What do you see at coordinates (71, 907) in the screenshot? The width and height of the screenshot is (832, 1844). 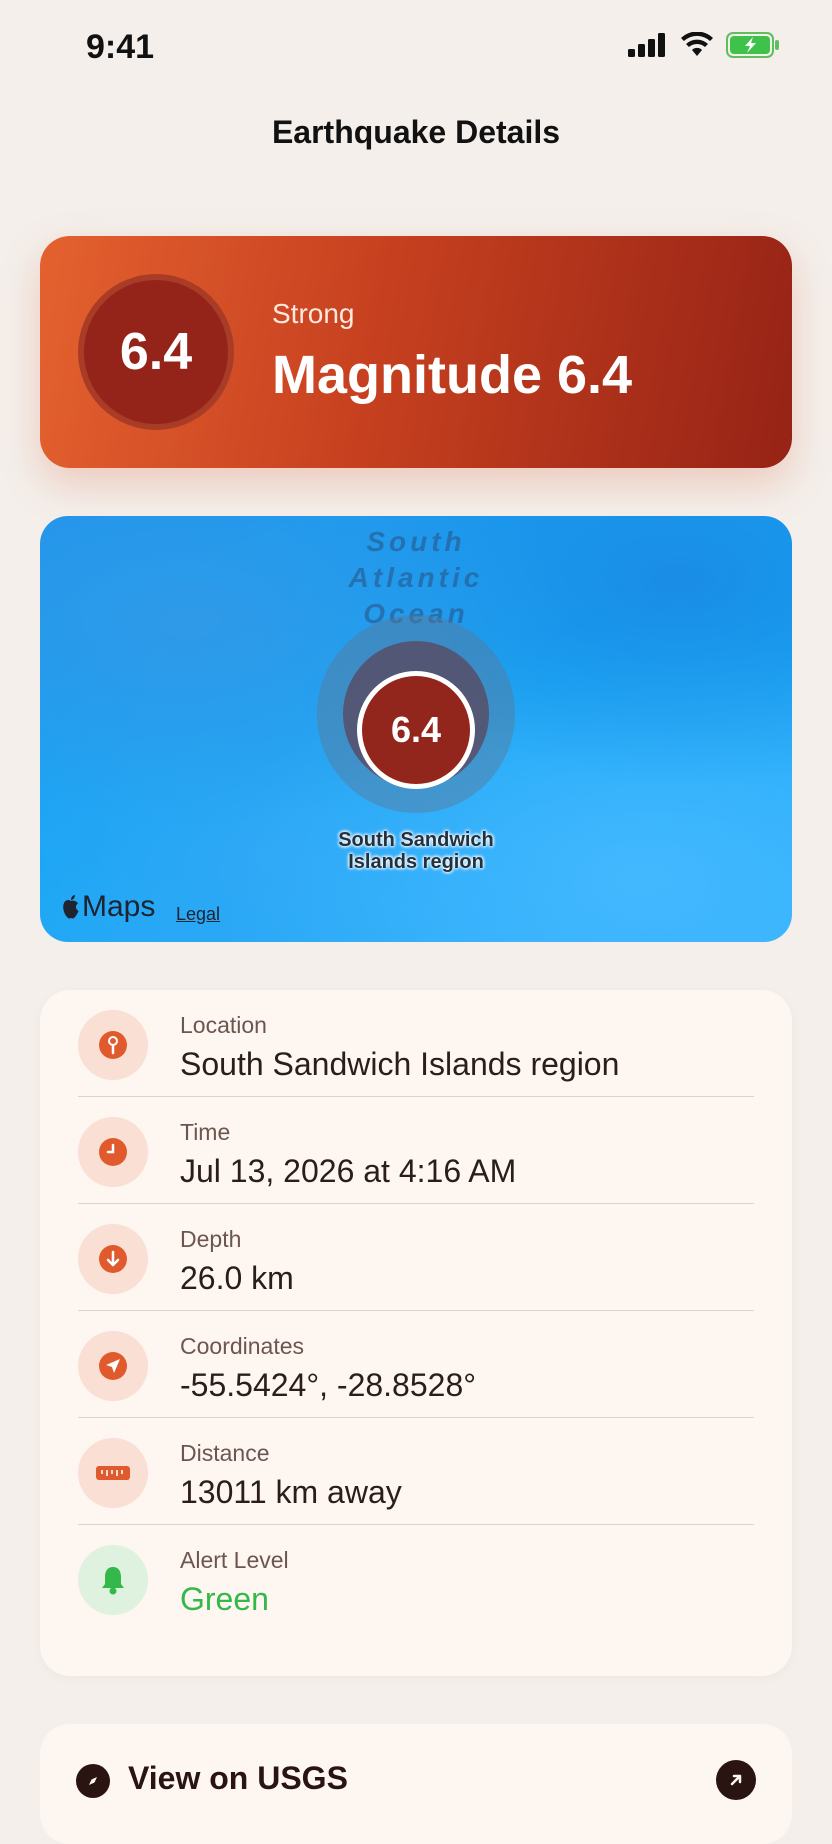 I see `apple-logo-icon` at bounding box center [71, 907].